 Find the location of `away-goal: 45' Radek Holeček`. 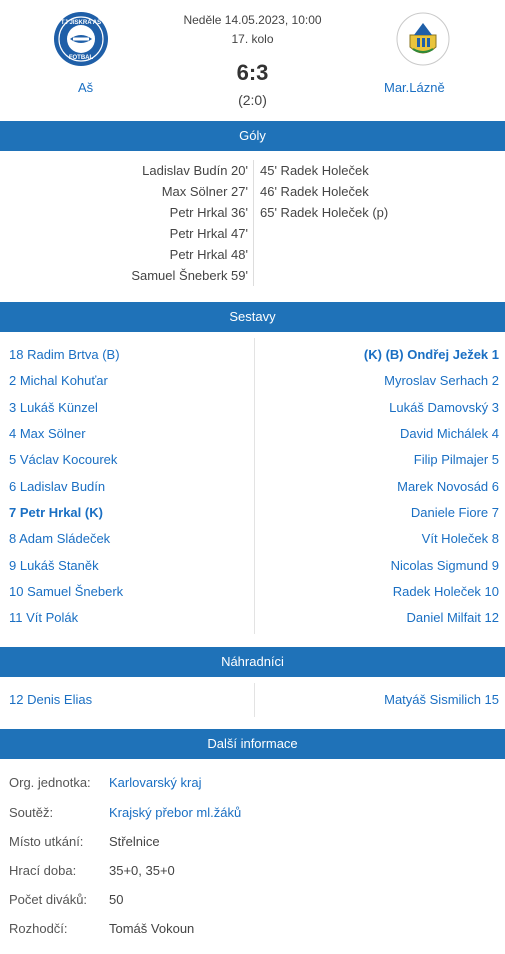

away-goal: 45' Radek Holeček is located at coordinates (314, 170).